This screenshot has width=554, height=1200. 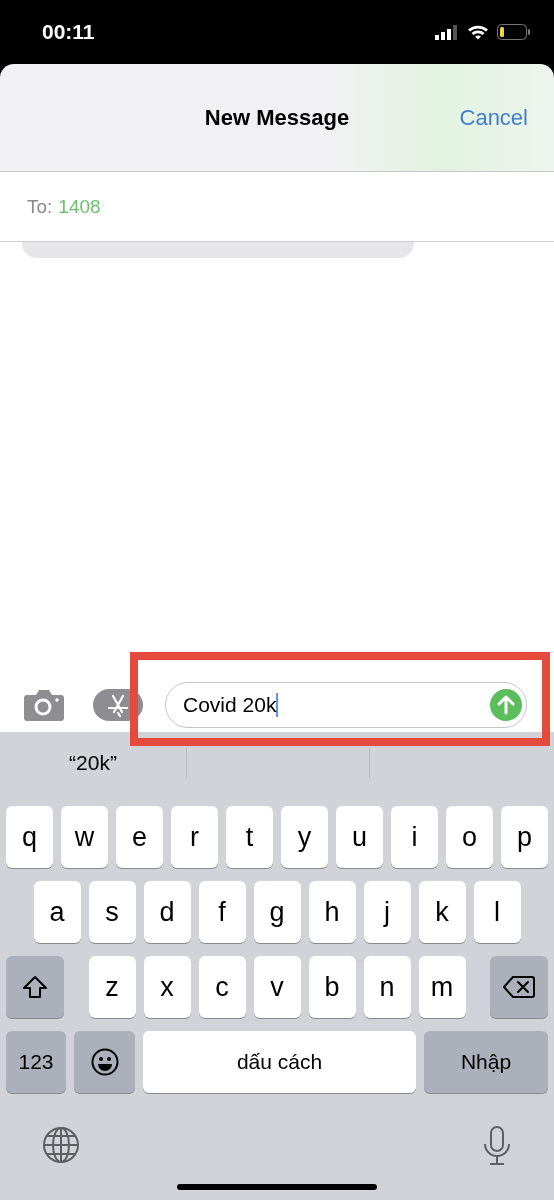 What do you see at coordinates (167, 912) in the screenshot?
I see `keyboard-key: d` at bounding box center [167, 912].